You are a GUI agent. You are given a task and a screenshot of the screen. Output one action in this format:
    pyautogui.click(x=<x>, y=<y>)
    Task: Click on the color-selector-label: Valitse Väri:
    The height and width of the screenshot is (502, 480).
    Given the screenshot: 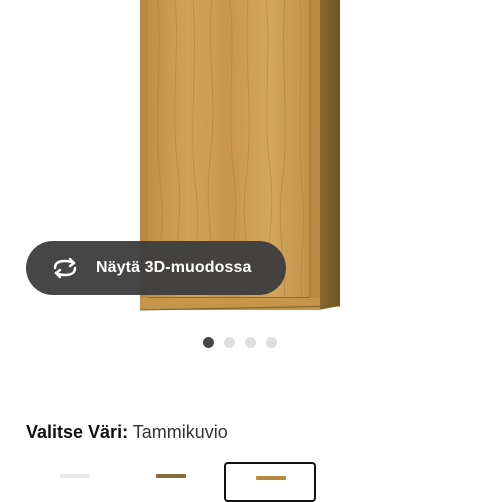 What is the action you would take?
    pyautogui.click(x=77, y=432)
    